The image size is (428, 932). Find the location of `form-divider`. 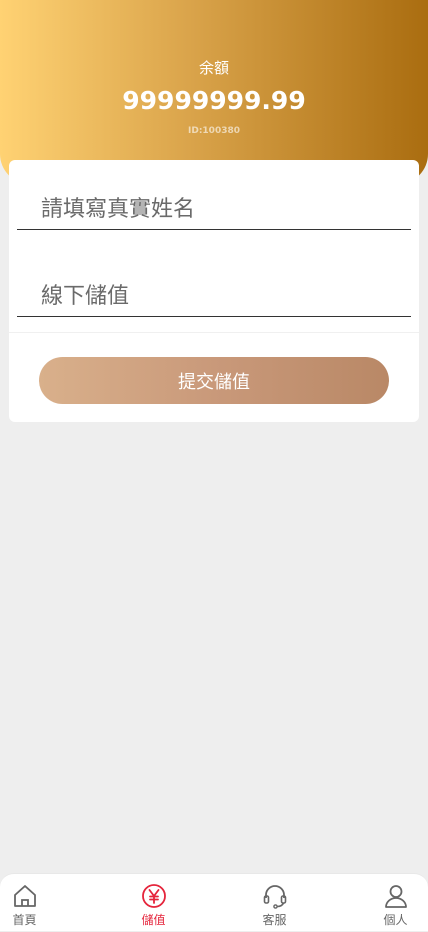

form-divider is located at coordinates (214, 332).